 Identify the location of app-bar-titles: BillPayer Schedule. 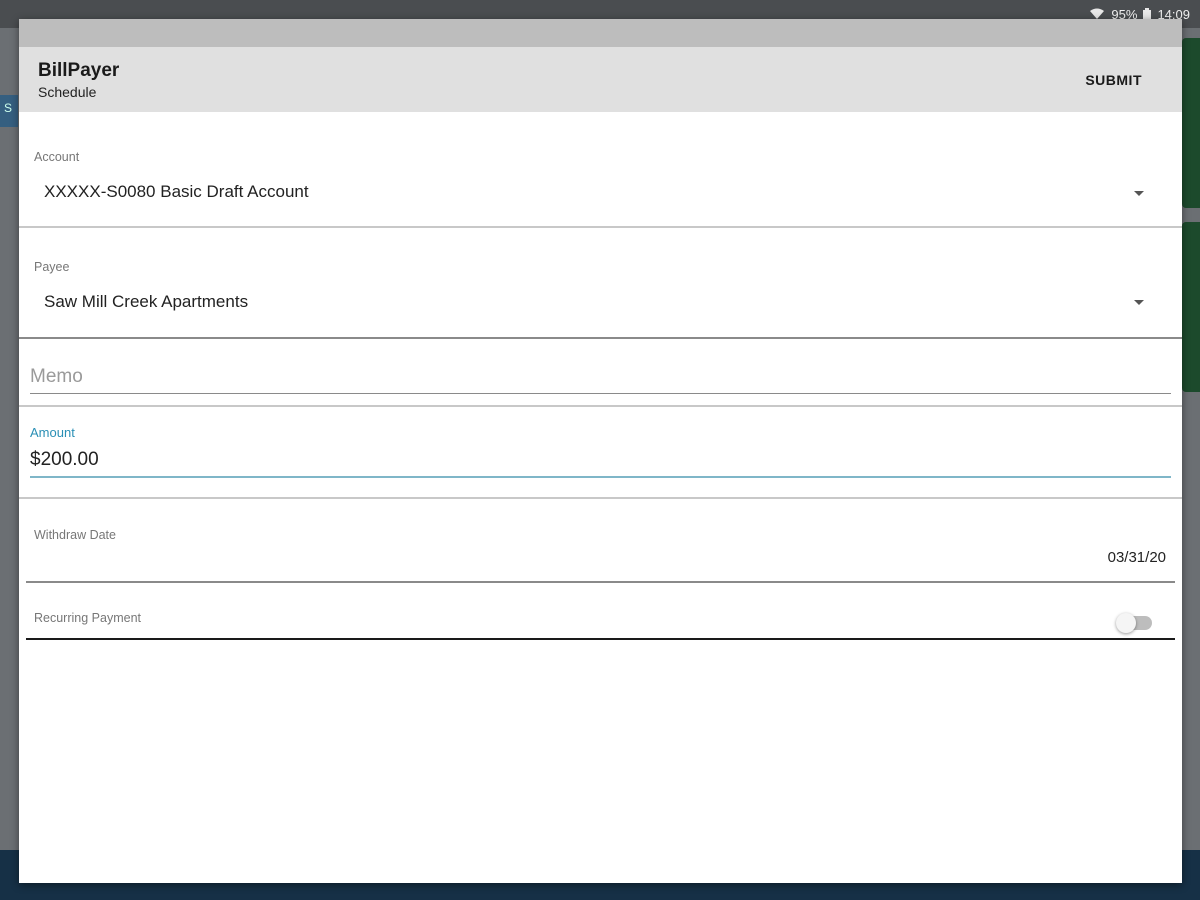
(78, 80).